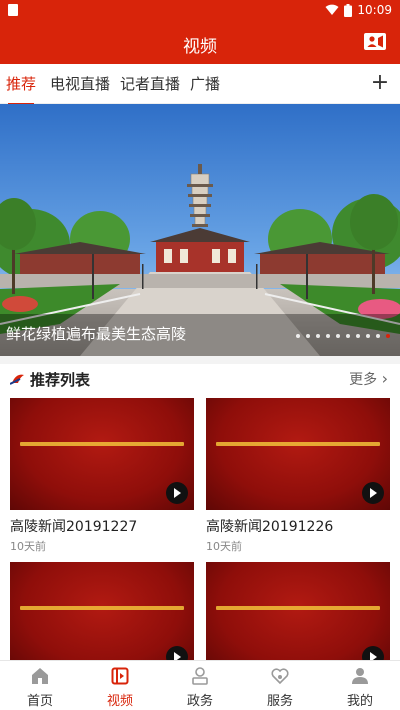  What do you see at coordinates (200, 676) in the screenshot?
I see `government-icon` at bounding box center [200, 676].